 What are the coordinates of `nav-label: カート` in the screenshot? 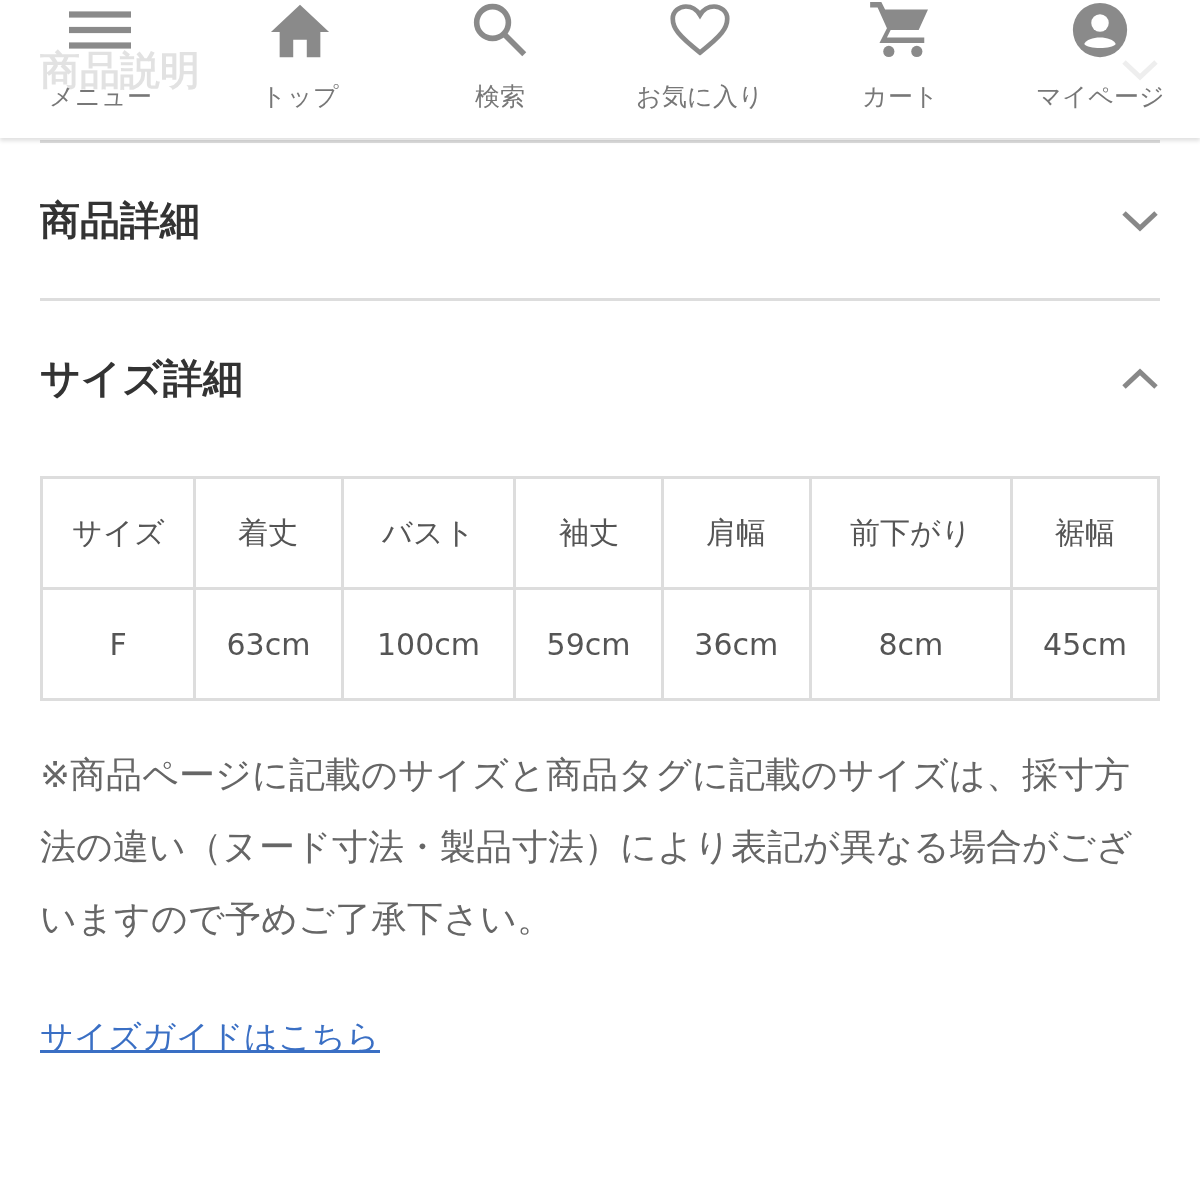 It's located at (900, 96).